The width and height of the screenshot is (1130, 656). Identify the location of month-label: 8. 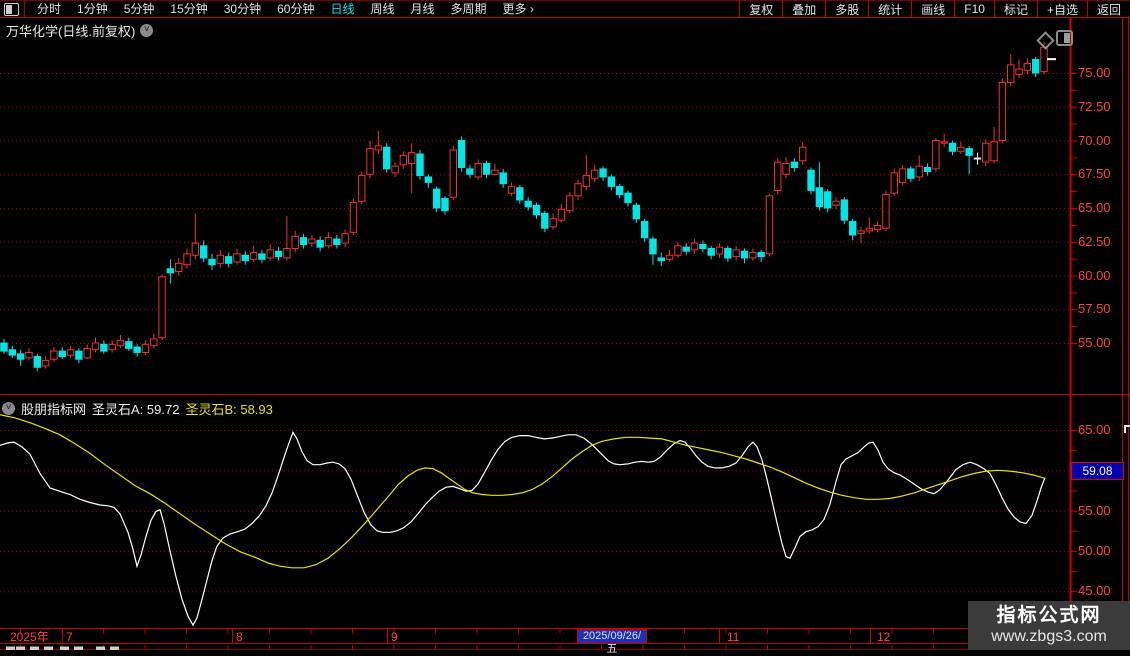
(239, 637).